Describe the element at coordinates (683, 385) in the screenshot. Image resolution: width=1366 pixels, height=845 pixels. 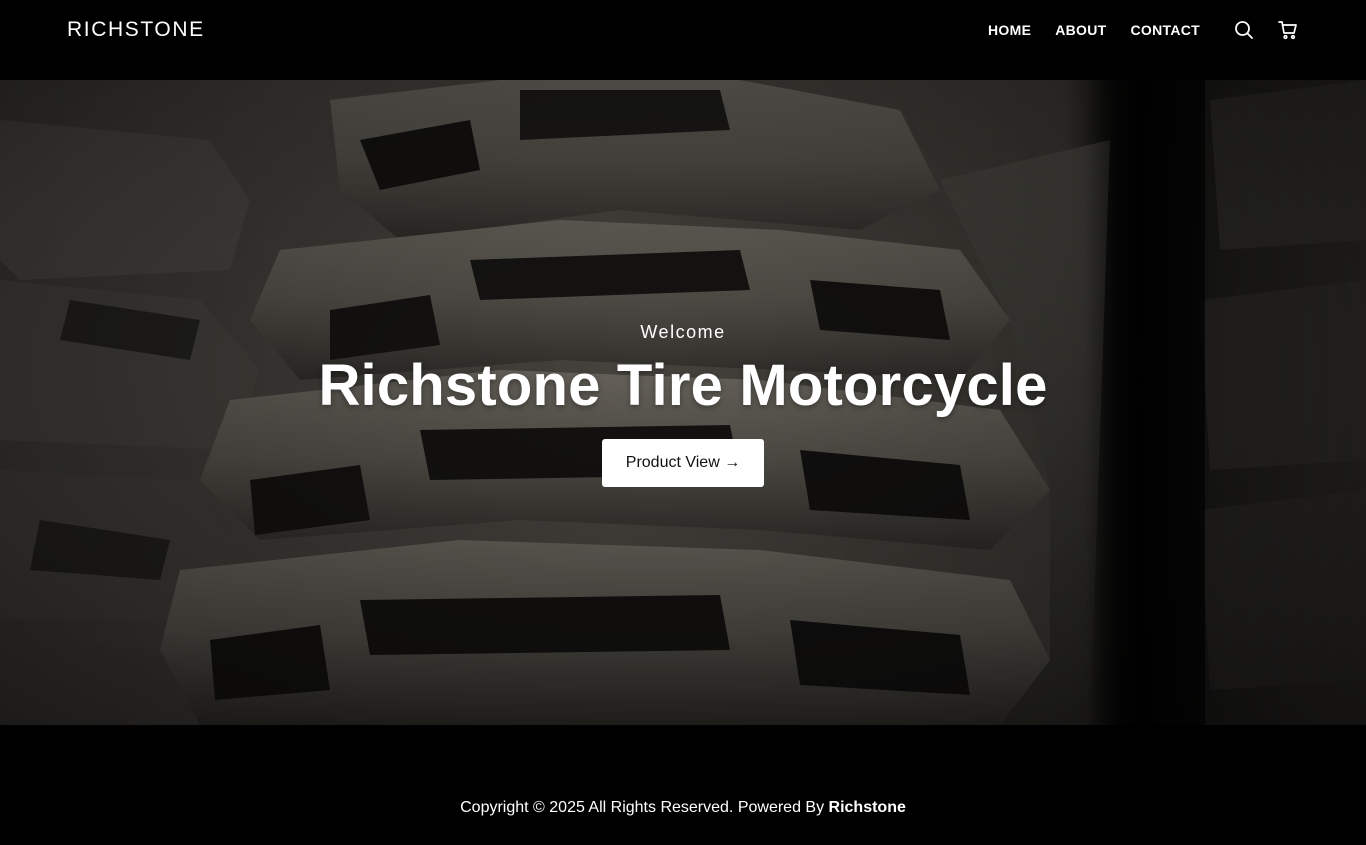
I see `hero-title: Richstone Tire Motorcycle` at that location.